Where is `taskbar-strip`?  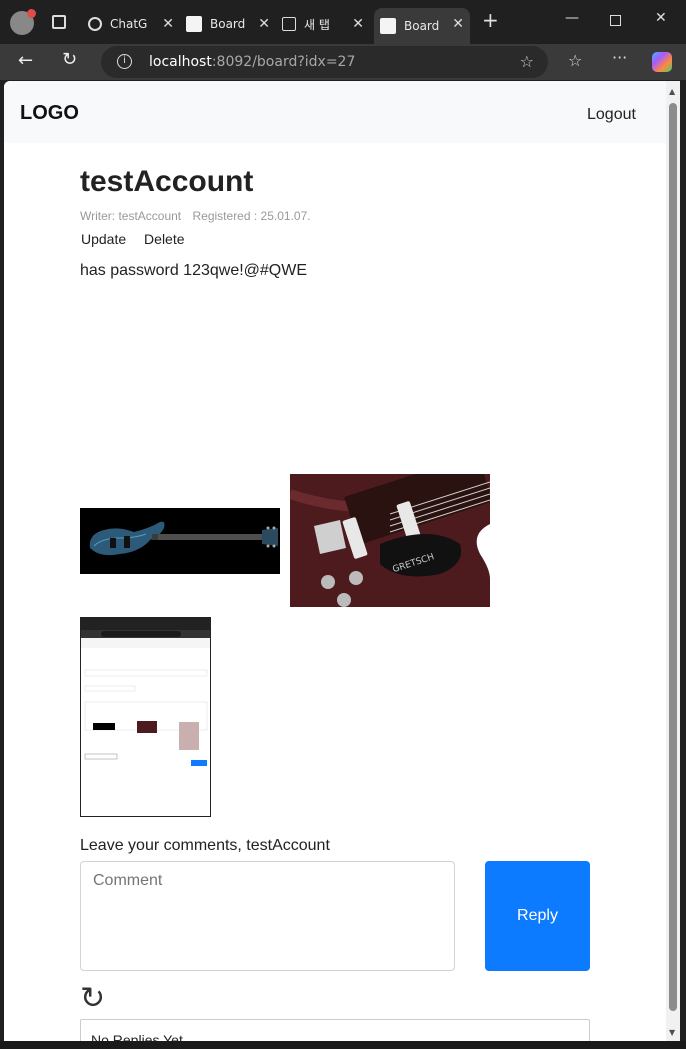 taskbar-strip is located at coordinates (343, 1045).